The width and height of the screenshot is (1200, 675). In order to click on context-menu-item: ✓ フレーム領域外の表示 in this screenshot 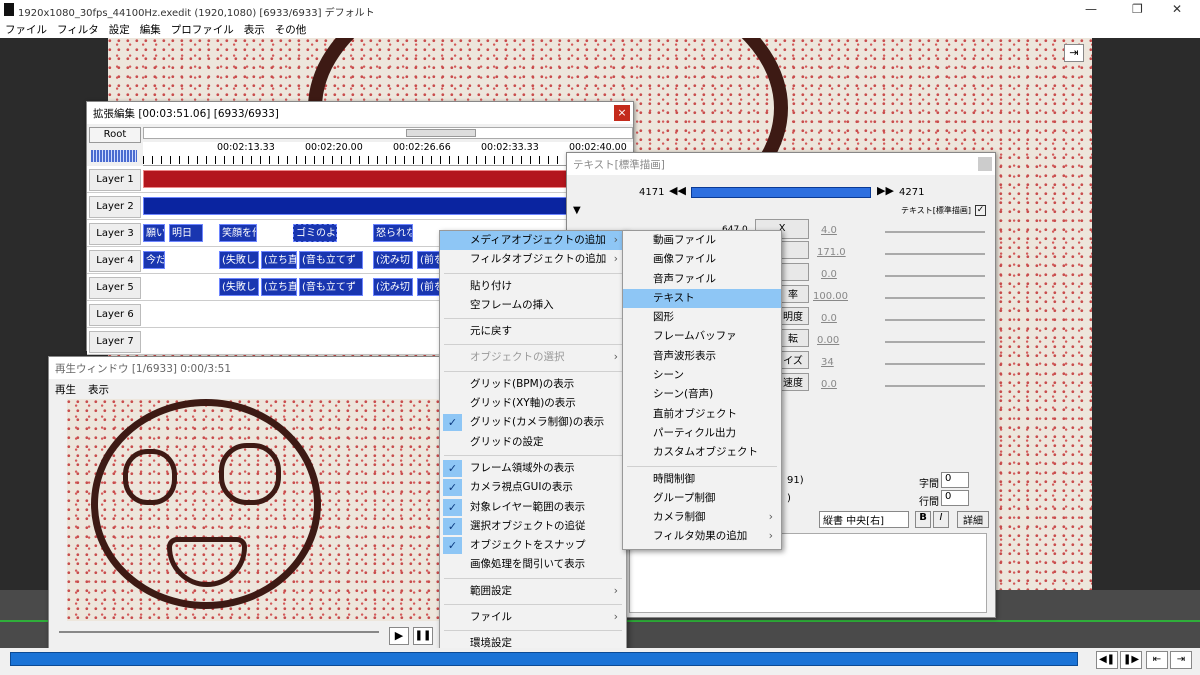, I will do `click(533, 468)`.